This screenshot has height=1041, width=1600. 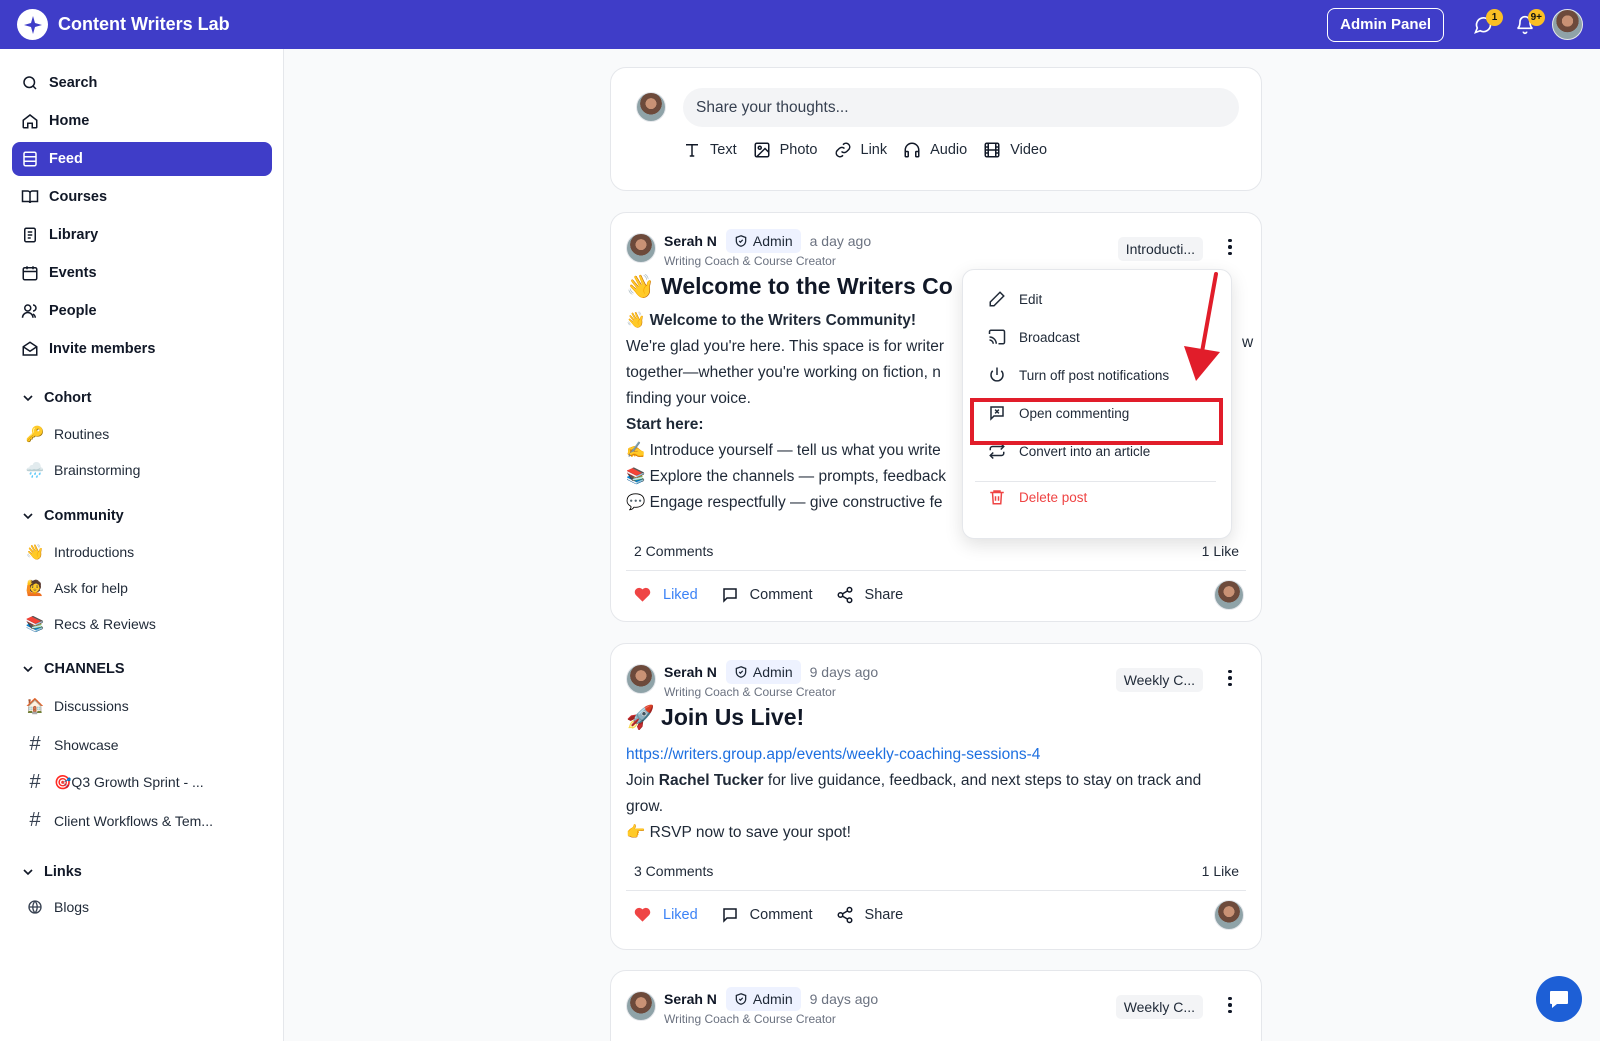 I want to click on menu-item-broadcast: Broadcast, so click(x=1034, y=337).